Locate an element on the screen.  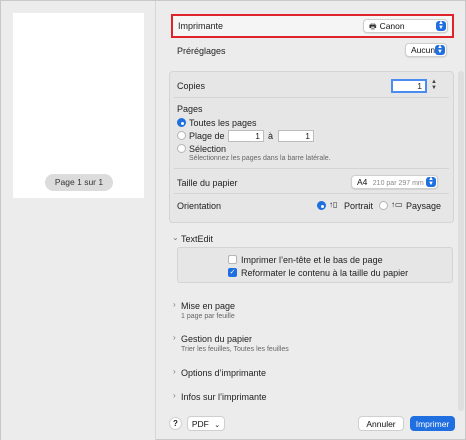
range-to-label: à is located at coordinates (271, 136).